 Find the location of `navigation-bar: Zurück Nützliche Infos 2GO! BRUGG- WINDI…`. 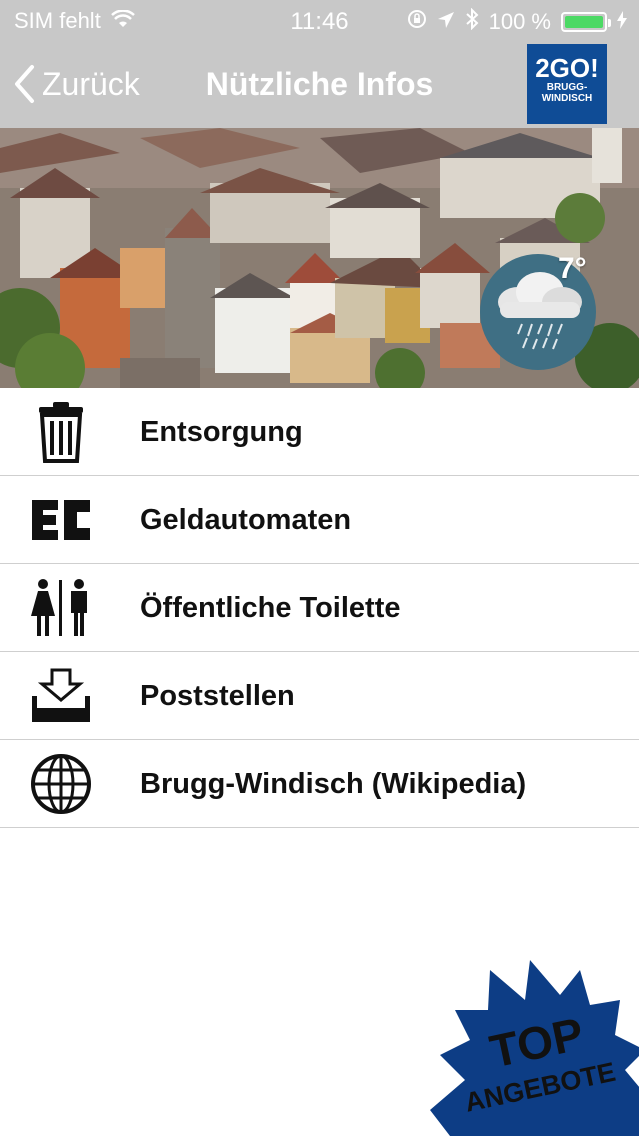

navigation-bar: Zurück Nützliche Infos 2GO! BRUGG- WINDI… is located at coordinates (319, 85).